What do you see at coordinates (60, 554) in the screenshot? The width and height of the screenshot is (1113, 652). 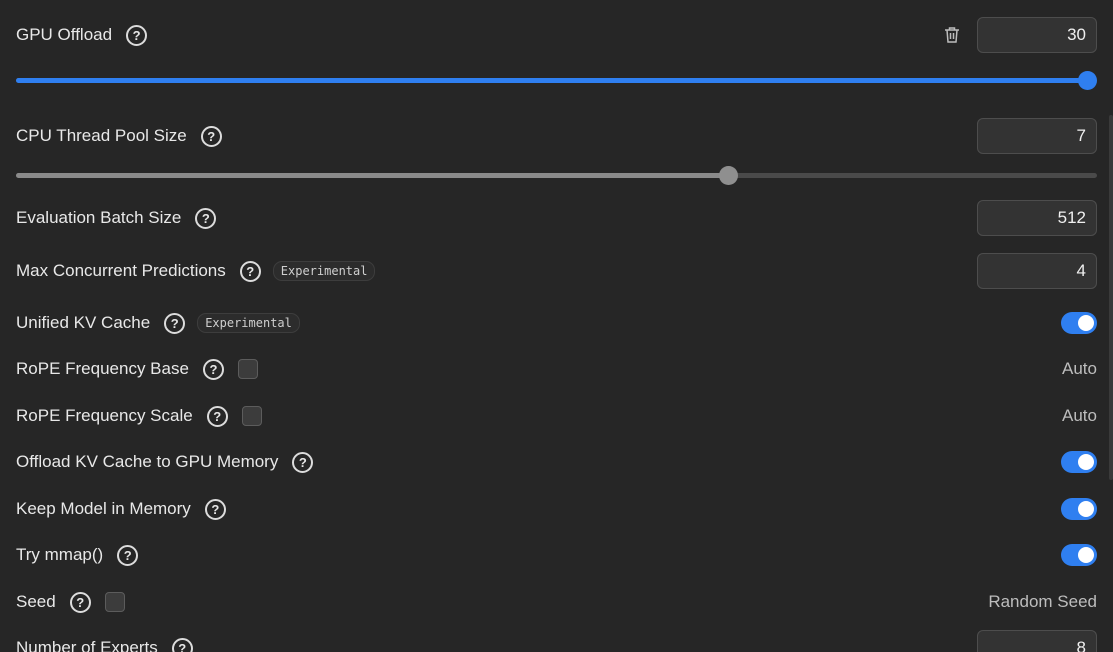 I see `try-mmap-label: Try mmap()` at bounding box center [60, 554].